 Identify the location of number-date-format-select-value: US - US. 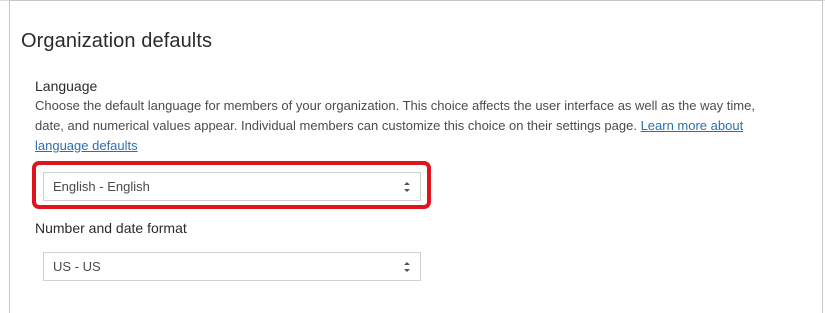
(77, 266).